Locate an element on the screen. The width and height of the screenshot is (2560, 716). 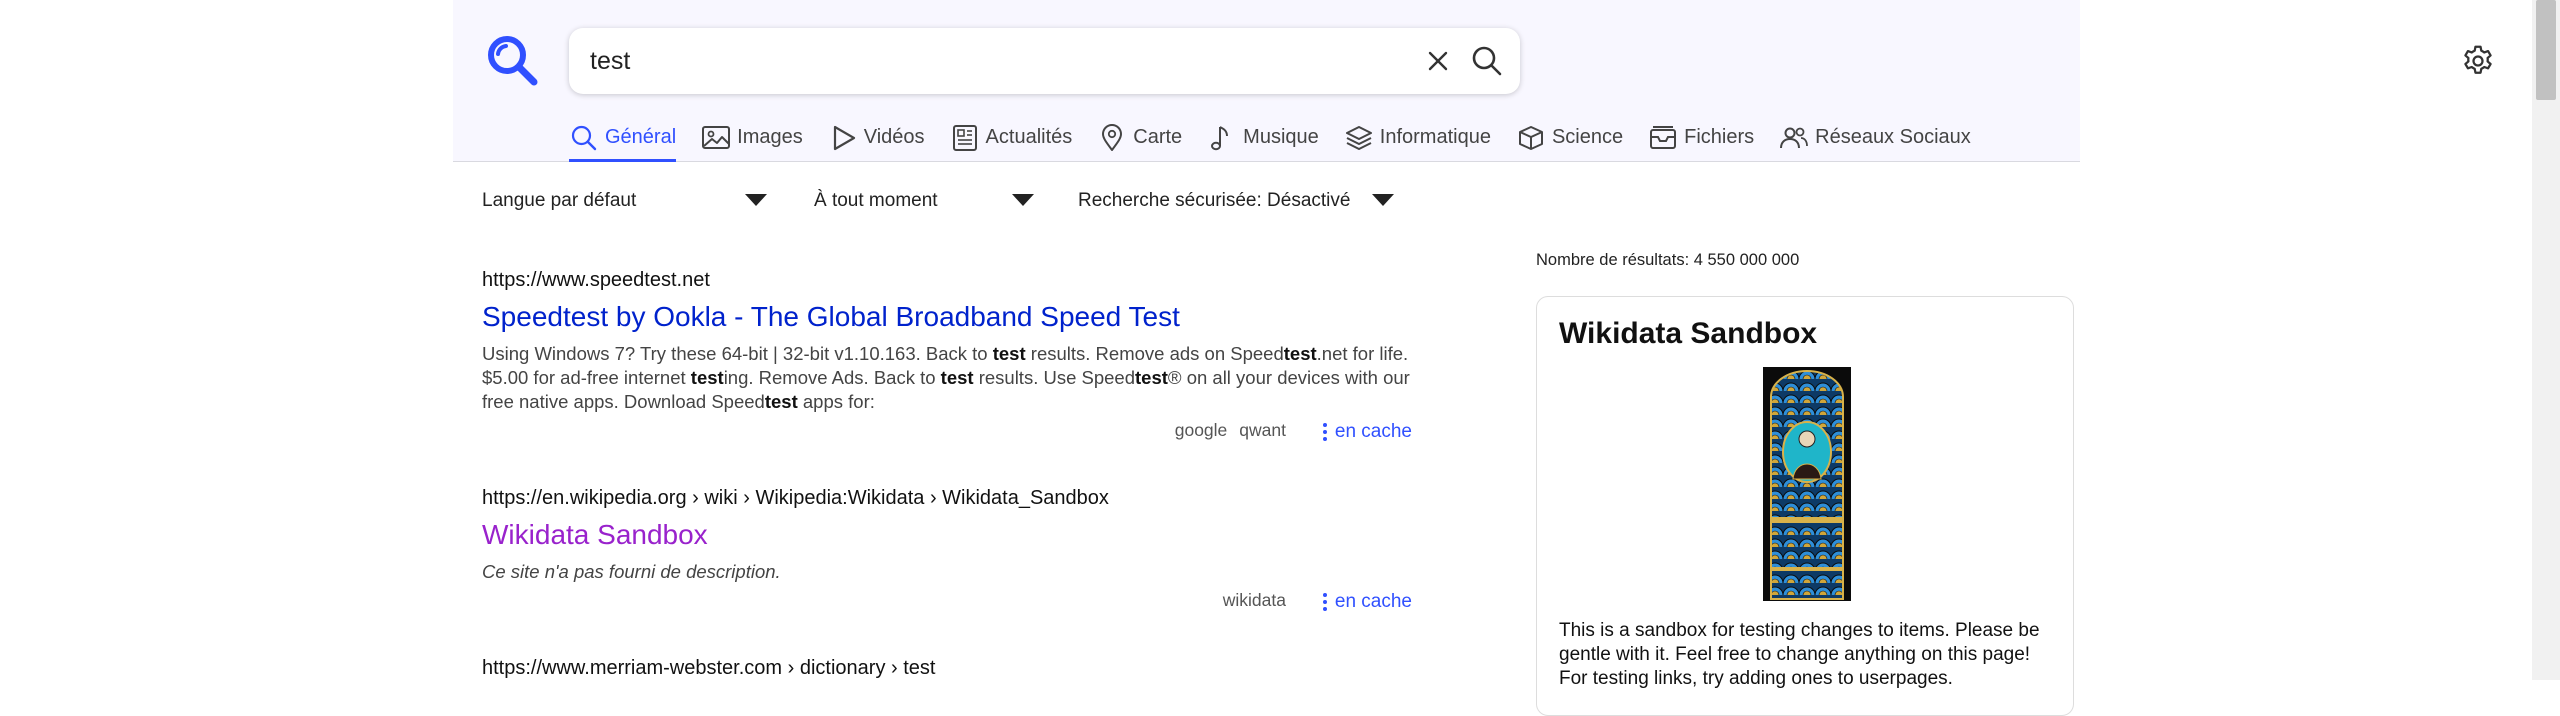
tab-label: Réseaux Sociaux is located at coordinates (1893, 137).